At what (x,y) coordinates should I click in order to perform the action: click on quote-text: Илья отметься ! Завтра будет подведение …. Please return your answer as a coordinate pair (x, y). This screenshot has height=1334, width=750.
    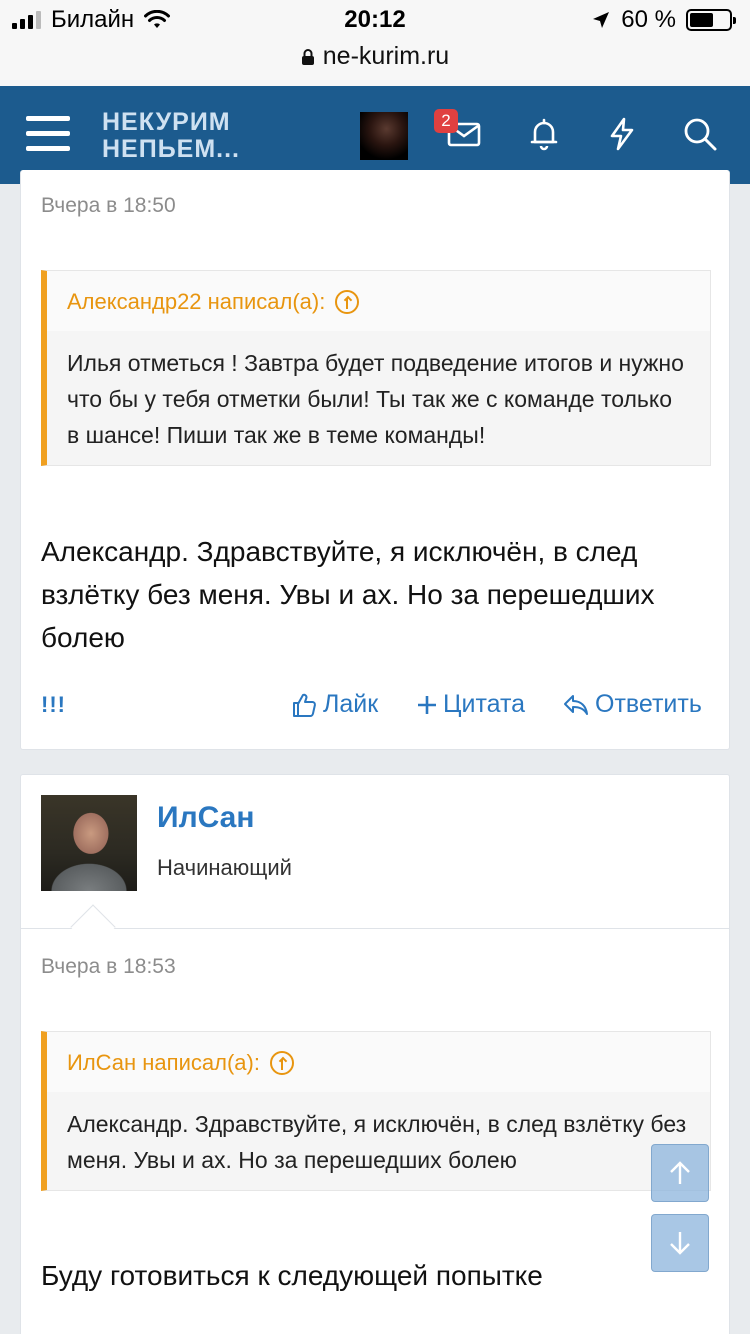
    Looking at the image, I should click on (375, 399).